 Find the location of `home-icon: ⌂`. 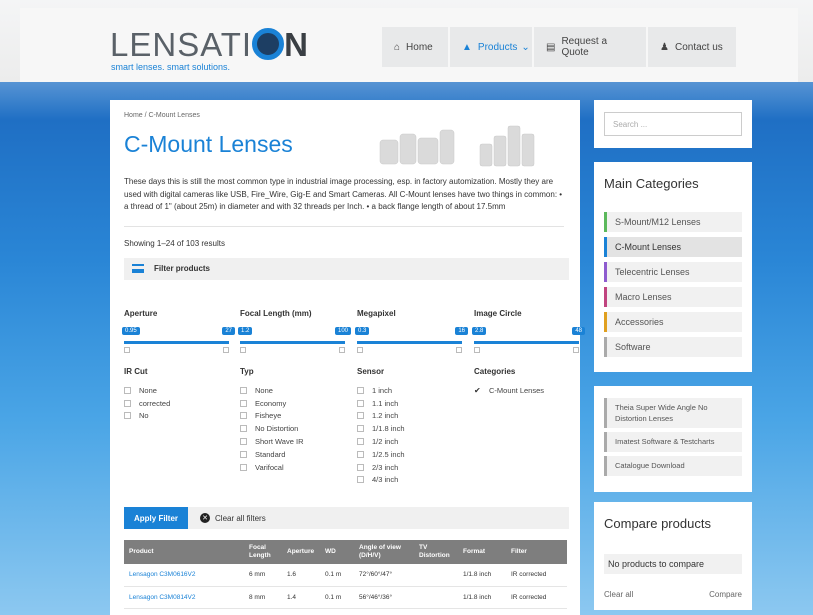

home-icon: ⌂ is located at coordinates (397, 47).